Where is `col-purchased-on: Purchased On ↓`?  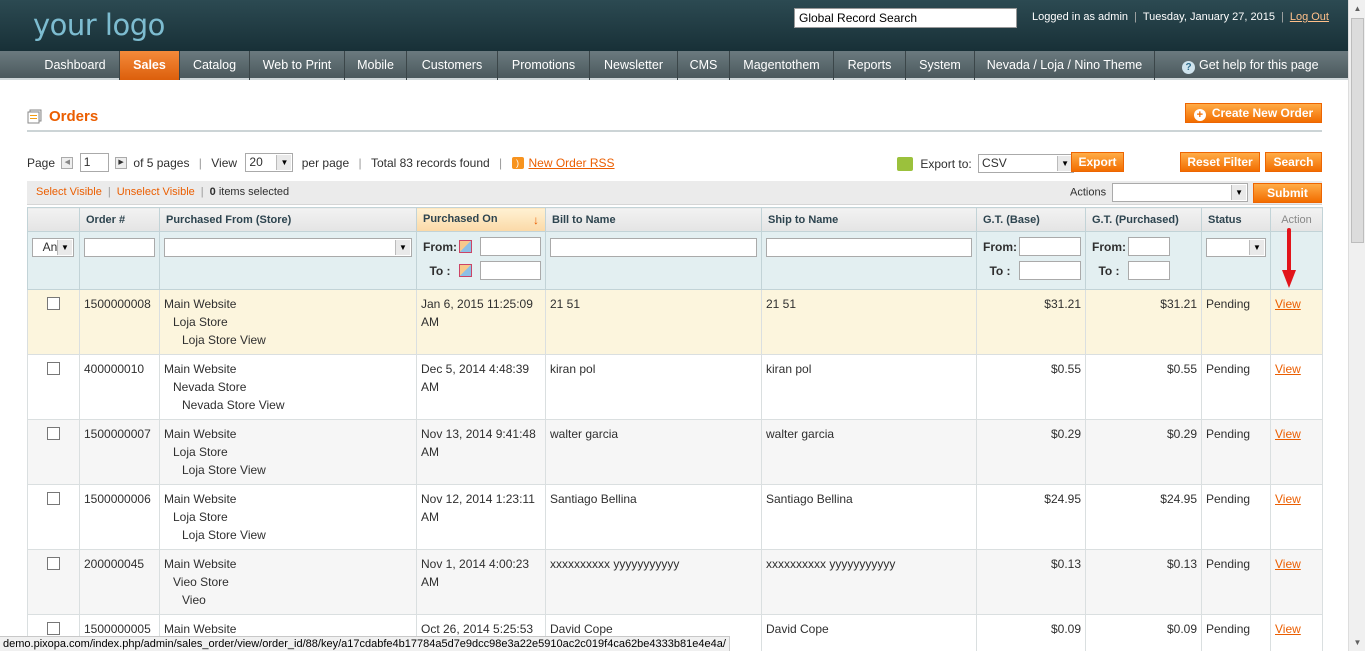
col-purchased-on: Purchased On ↓ is located at coordinates (481, 219).